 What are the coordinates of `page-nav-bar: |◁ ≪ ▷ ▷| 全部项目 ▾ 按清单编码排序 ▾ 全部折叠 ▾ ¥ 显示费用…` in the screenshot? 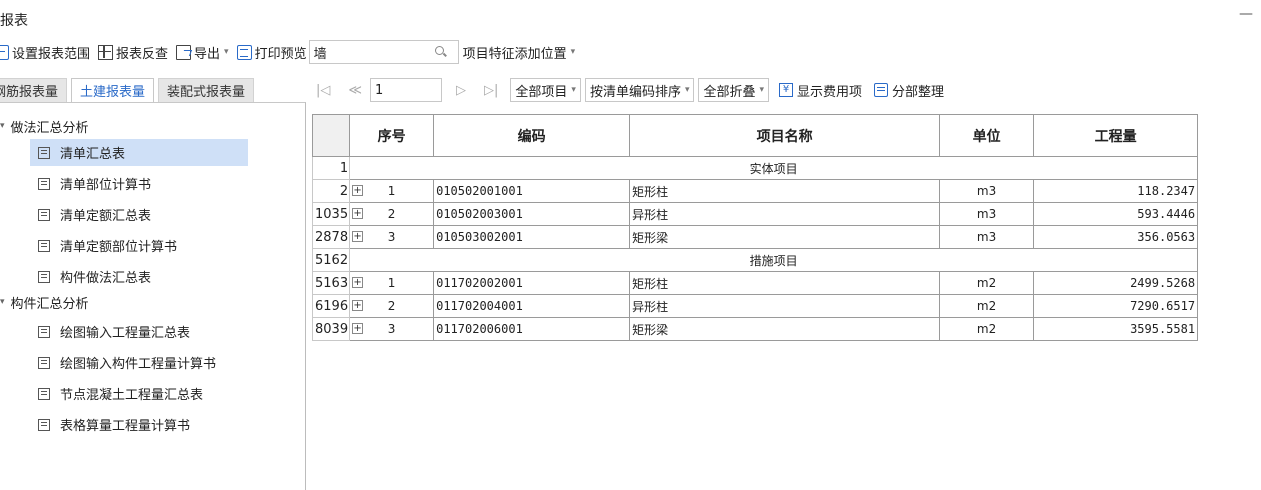 It's located at (788, 90).